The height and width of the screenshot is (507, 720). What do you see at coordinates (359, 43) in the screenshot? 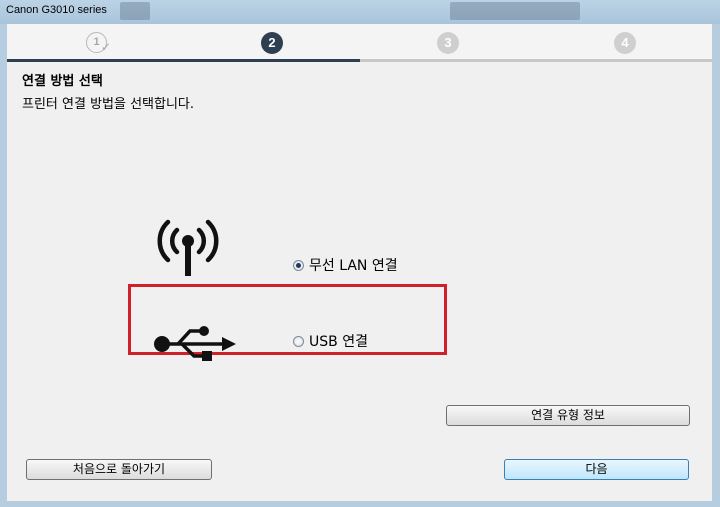
I see `step-indicator: 1 ✓ 2 3 4` at bounding box center [359, 43].